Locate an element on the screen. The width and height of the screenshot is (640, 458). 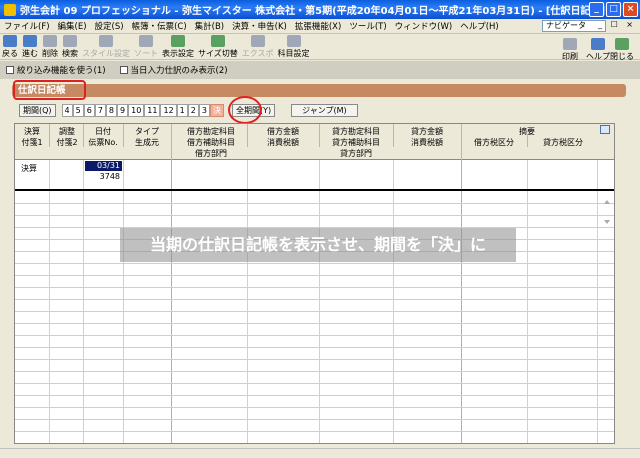
print-button: 印刷 is located at coordinates (570, 50).